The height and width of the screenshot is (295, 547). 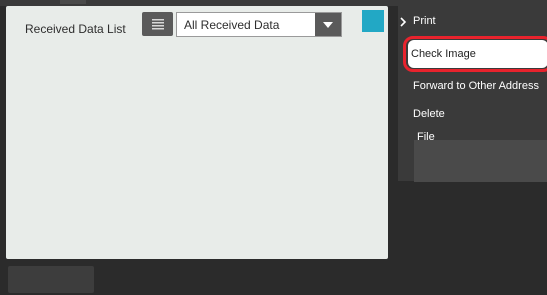 I want to click on list-view-button, so click(x=157, y=24).